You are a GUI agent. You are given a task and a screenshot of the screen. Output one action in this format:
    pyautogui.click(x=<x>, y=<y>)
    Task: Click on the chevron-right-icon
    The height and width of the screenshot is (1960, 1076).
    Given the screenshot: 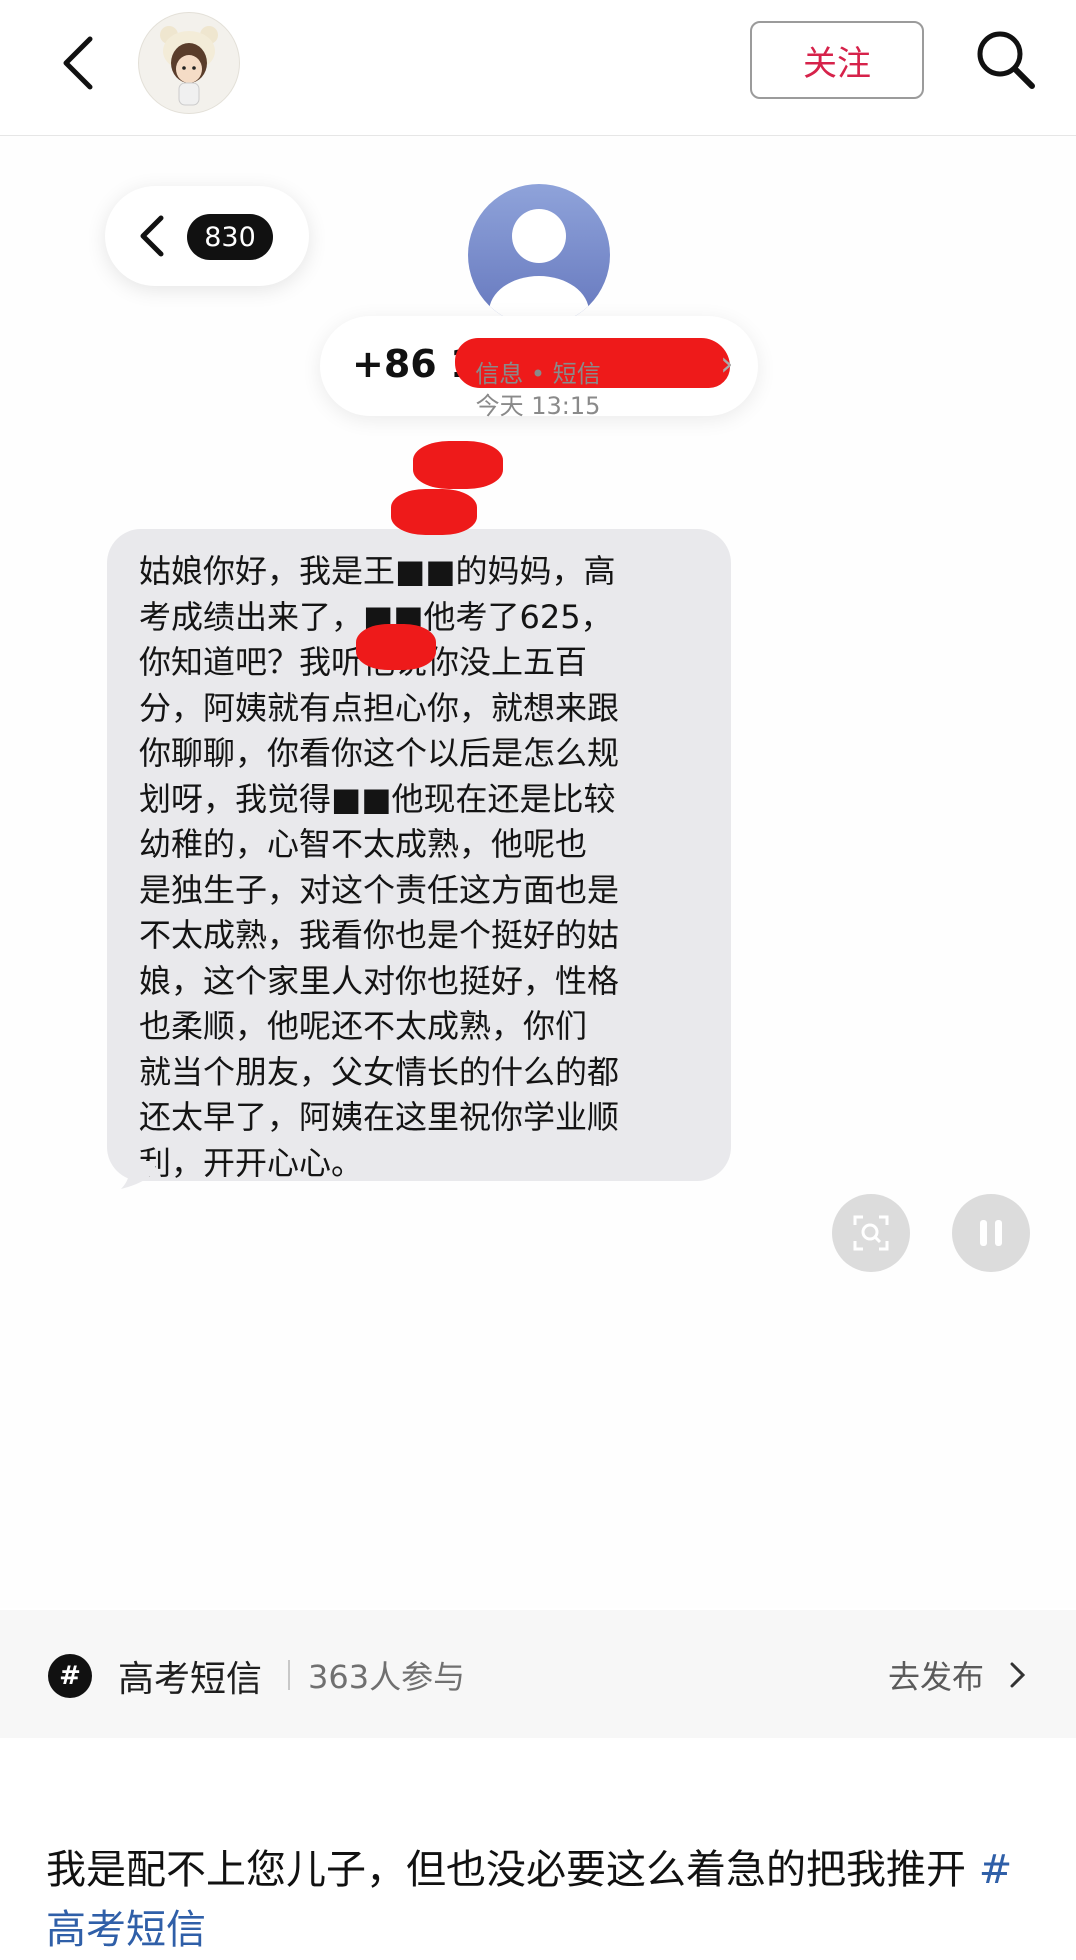 What is the action you would take?
    pyautogui.click(x=1018, y=1675)
    